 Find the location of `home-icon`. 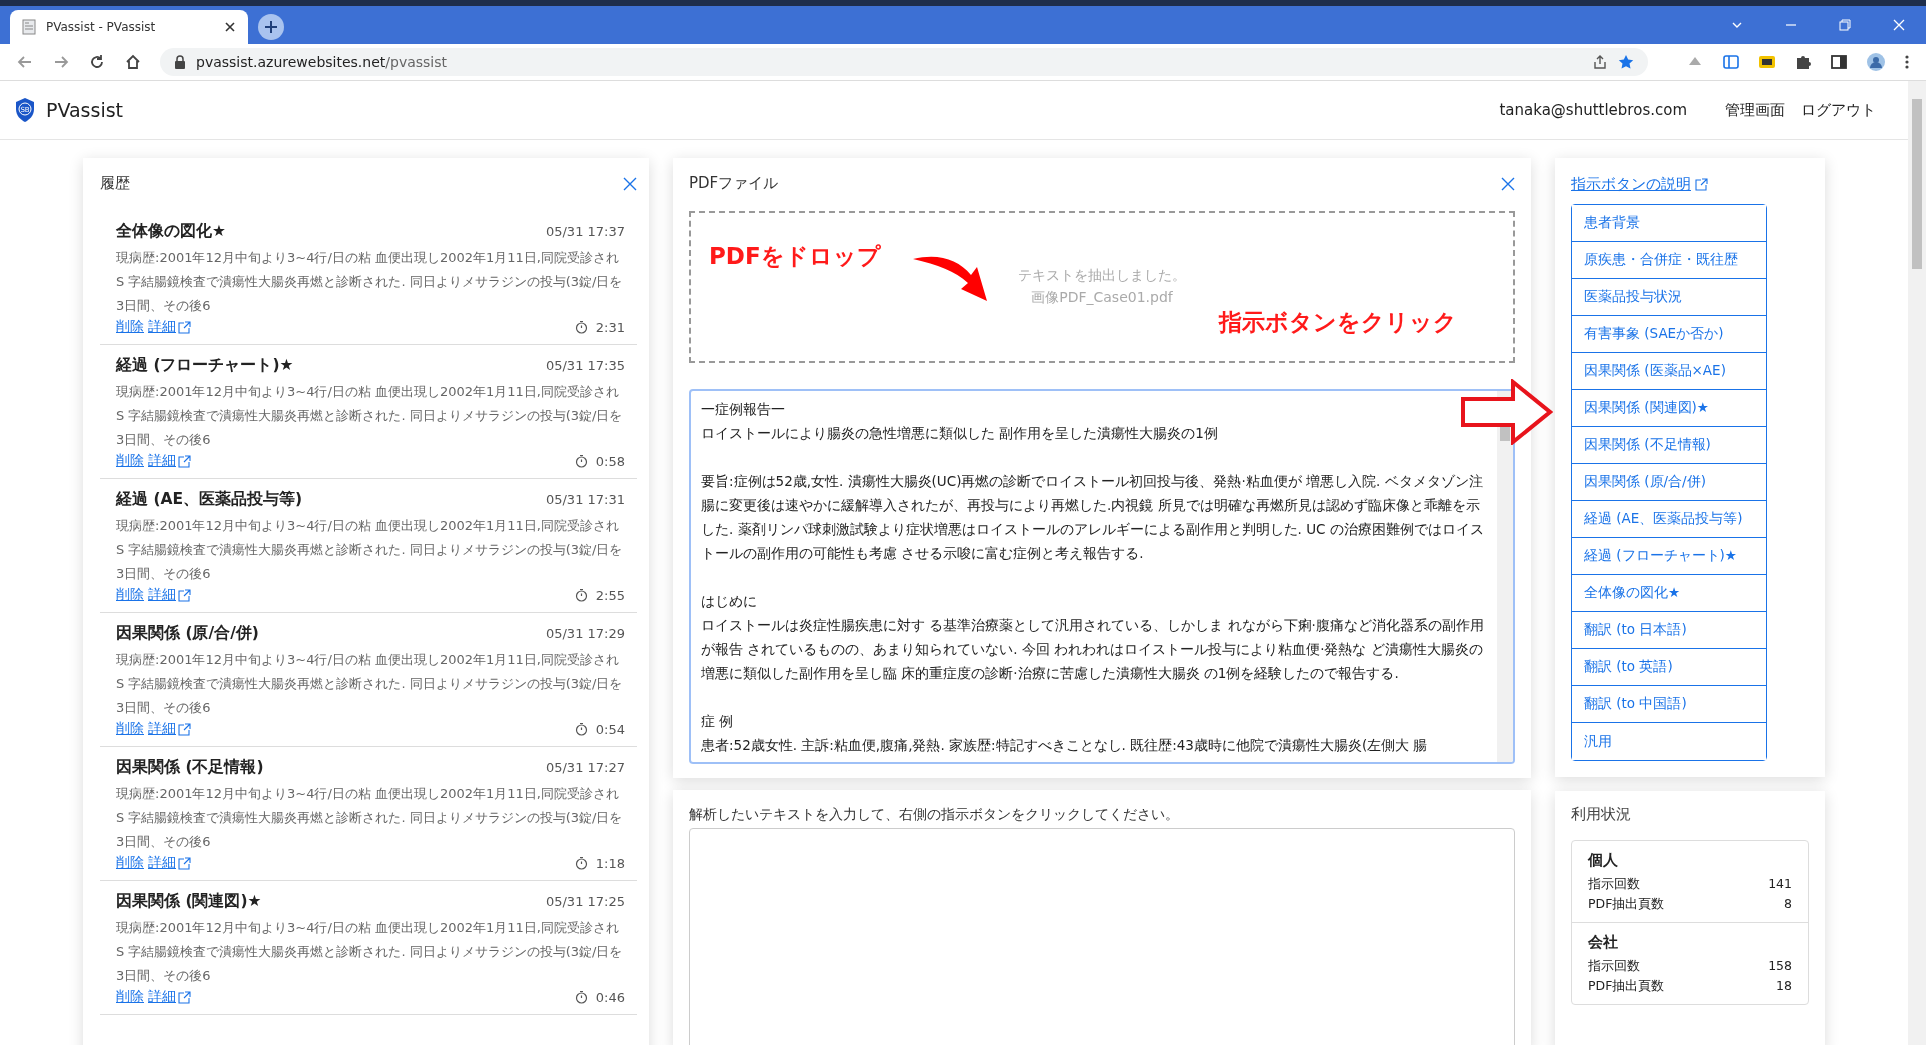

home-icon is located at coordinates (133, 62).